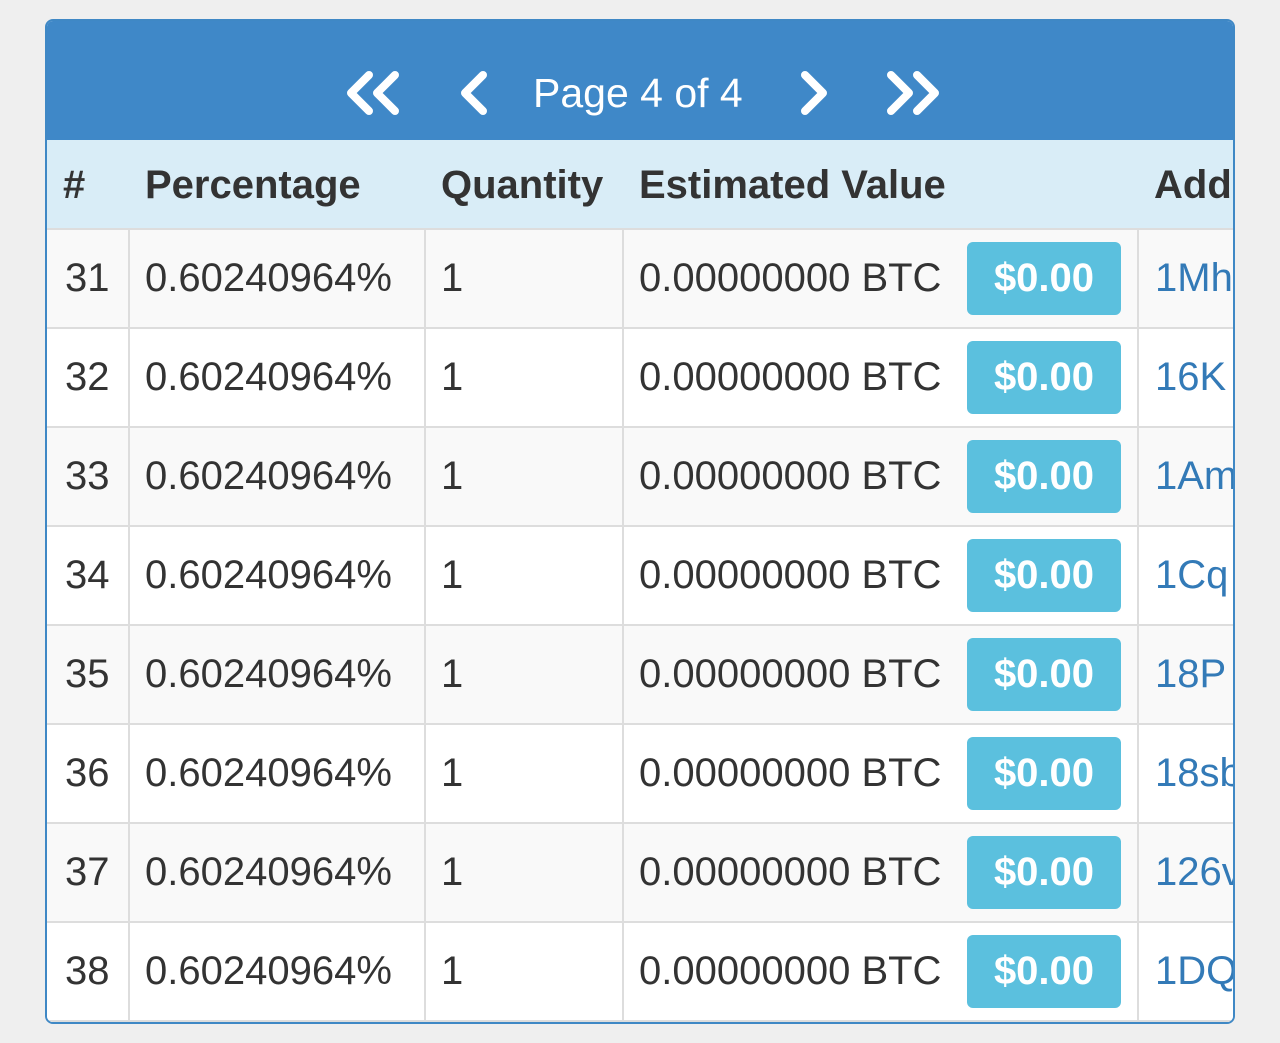 The image size is (1280, 1043). I want to click on table-row: 35 0.60240964% 1 0.00000000 BTC $0.00 18P, so click(640, 675).